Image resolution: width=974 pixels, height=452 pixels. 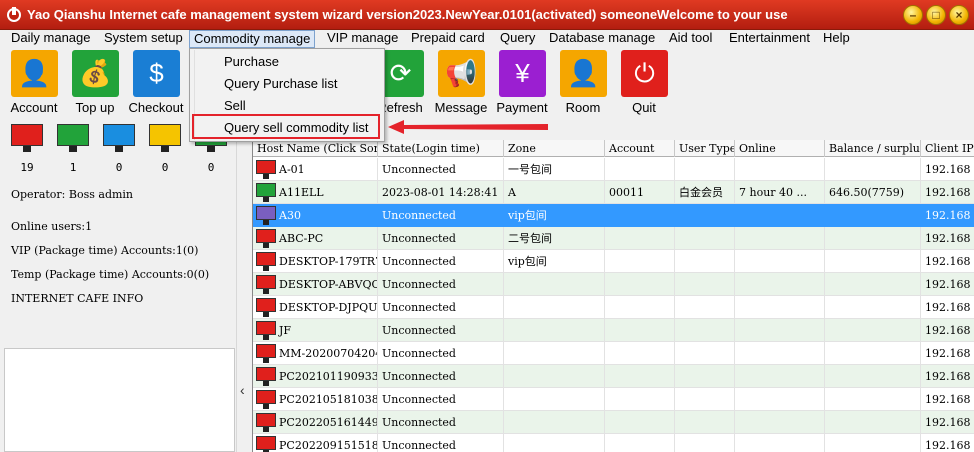 What do you see at coordinates (34, 73) in the screenshot?
I see `person-icon: 👤` at bounding box center [34, 73].